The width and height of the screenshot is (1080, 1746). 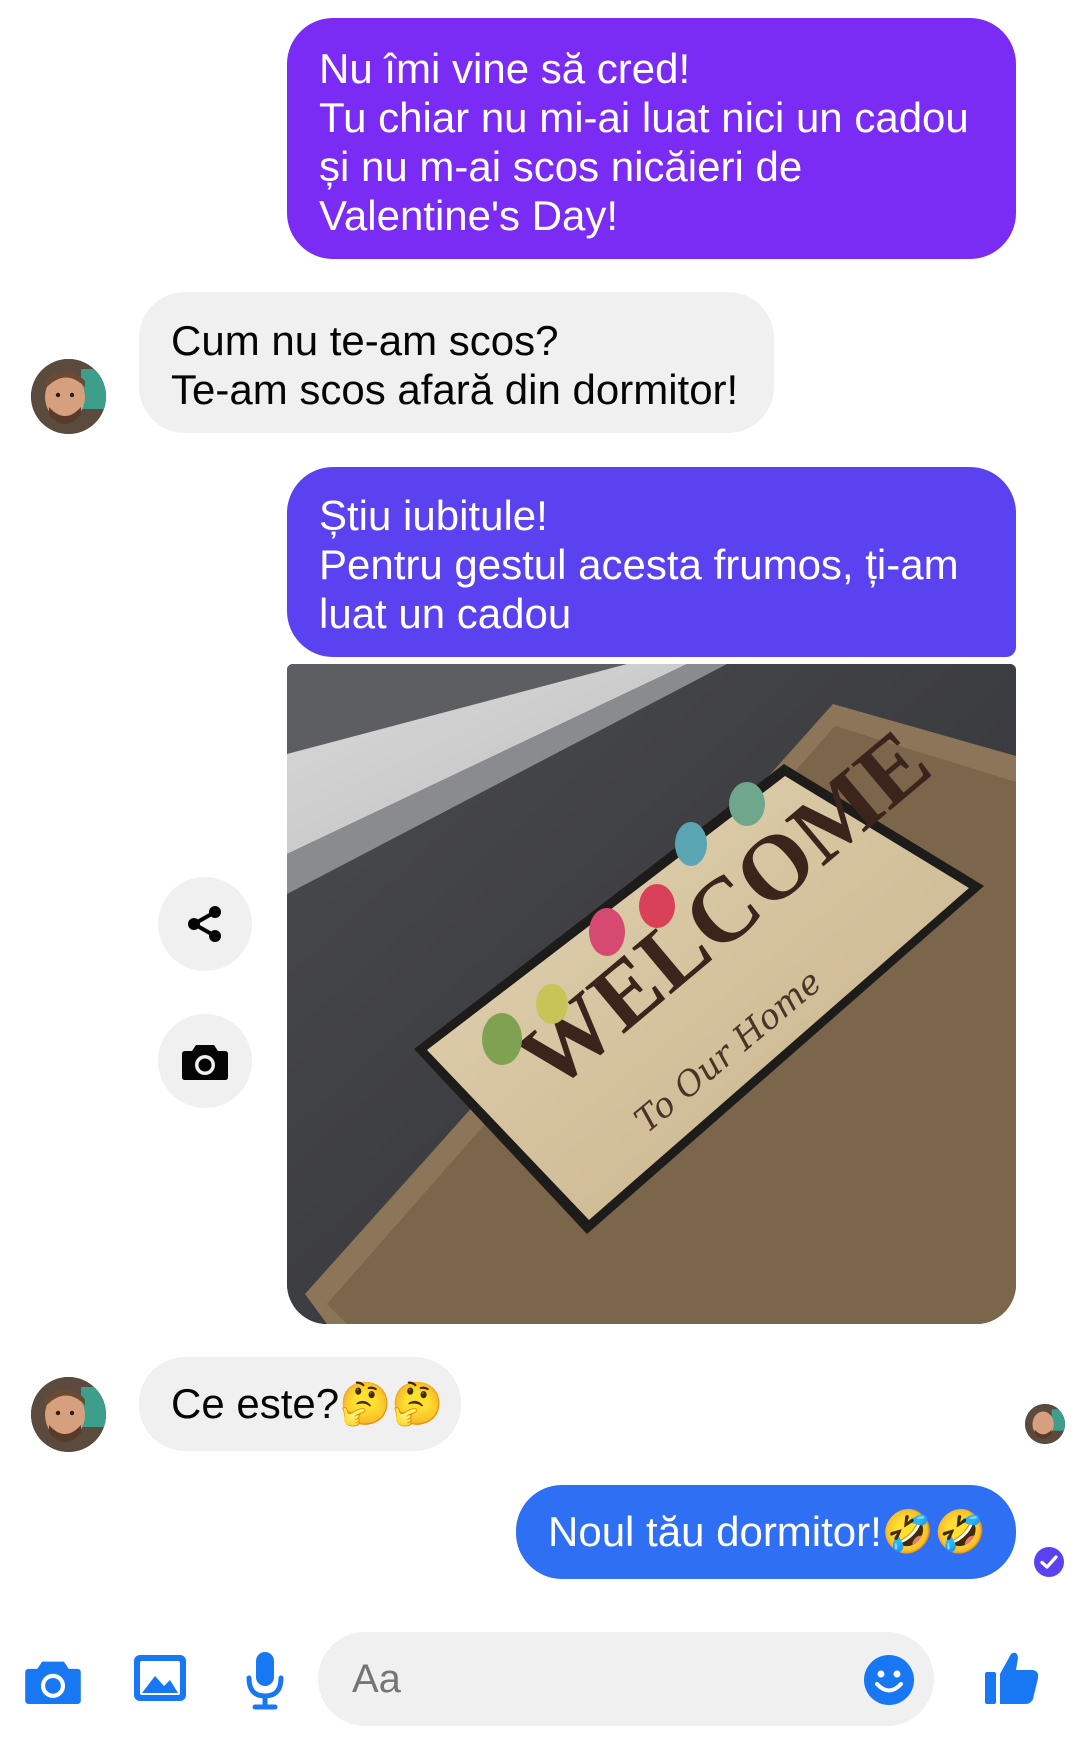 I want to click on thumbs-up-icon, so click(x=1012, y=1678).